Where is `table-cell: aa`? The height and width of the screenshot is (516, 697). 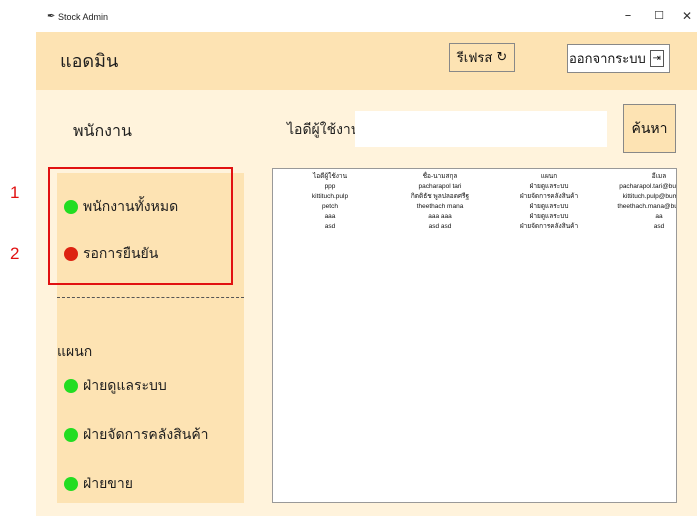
table-cell: aa is located at coordinates (659, 216).